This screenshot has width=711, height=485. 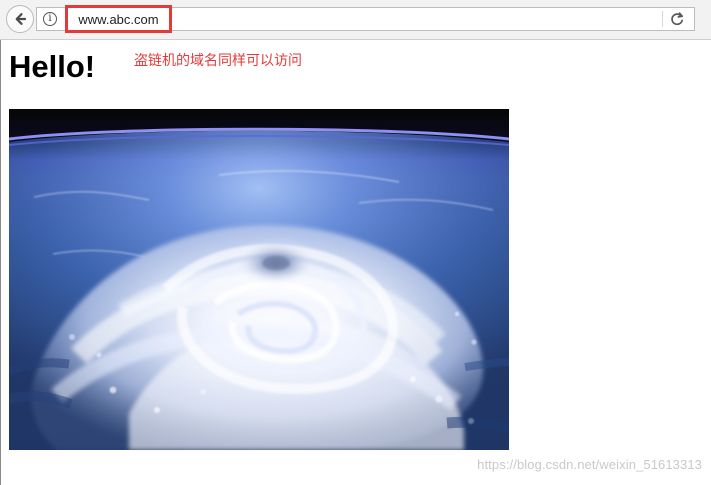 I want to click on back-arrow-svg, so click(x=21, y=19).